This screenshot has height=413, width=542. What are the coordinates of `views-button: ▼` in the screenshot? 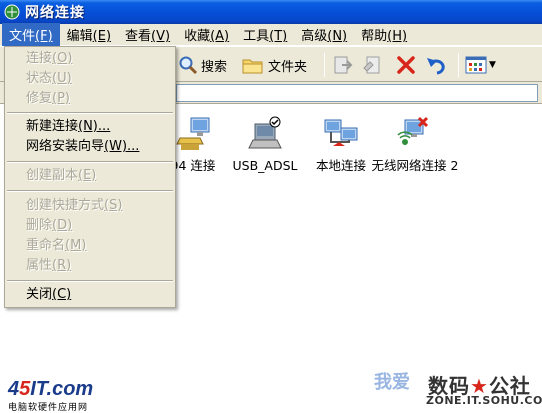 It's located at (480, 65).